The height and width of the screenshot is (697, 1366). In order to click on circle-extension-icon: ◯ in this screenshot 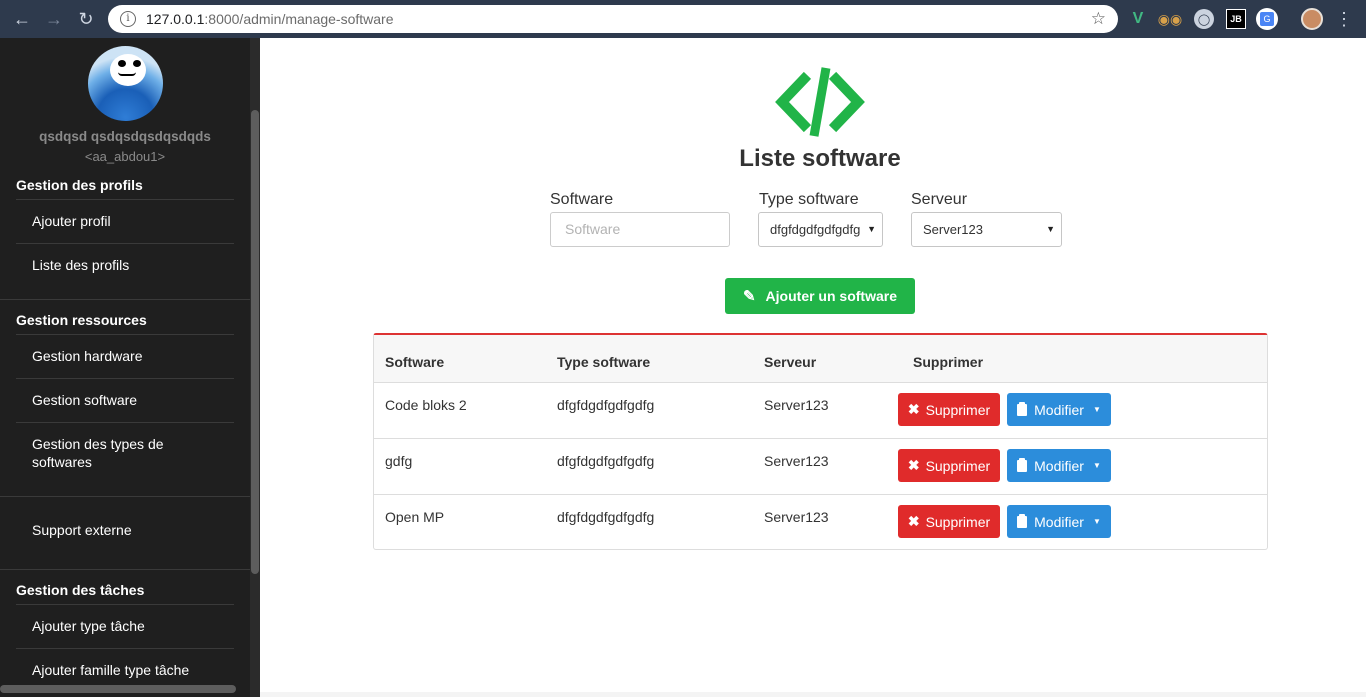, I will do `click(1204, 19)`.